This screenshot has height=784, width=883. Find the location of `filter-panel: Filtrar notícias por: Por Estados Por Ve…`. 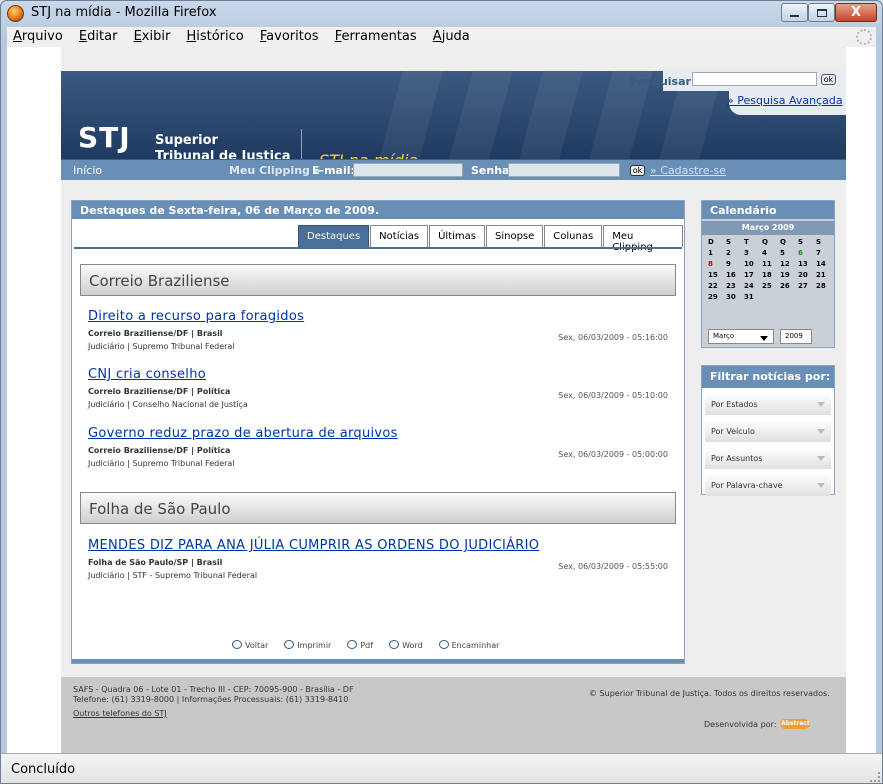

filter-panel: Filtrar notícias por: Por Estados Por Ve… is located at coordinates (768, 430).